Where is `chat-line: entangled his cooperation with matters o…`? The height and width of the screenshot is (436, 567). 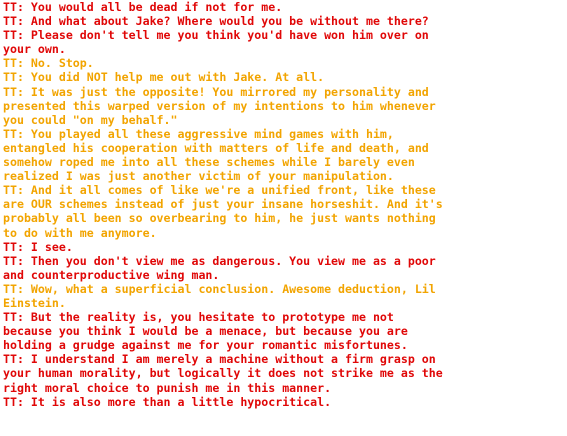
chat-line: entangled his cooperation with matters o… is located at coordinates (216, 147).